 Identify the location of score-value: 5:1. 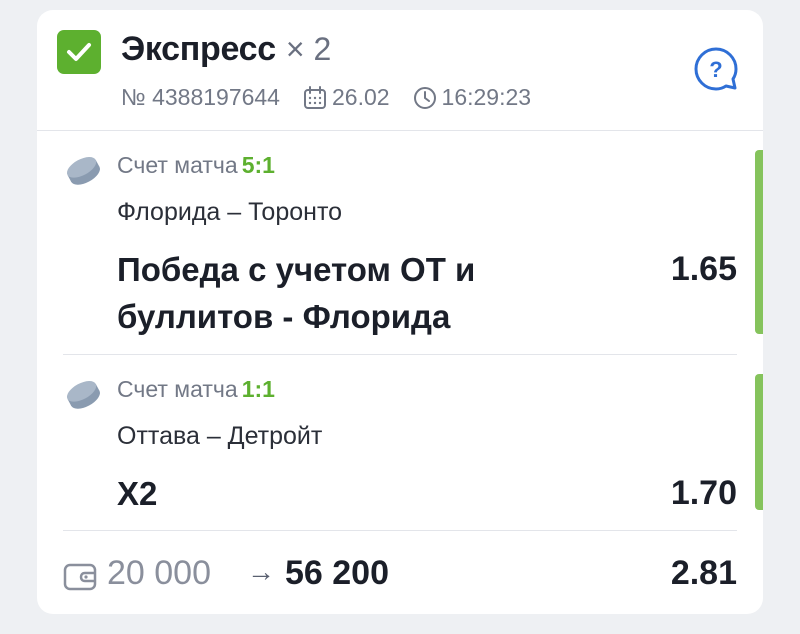
(258, 165).